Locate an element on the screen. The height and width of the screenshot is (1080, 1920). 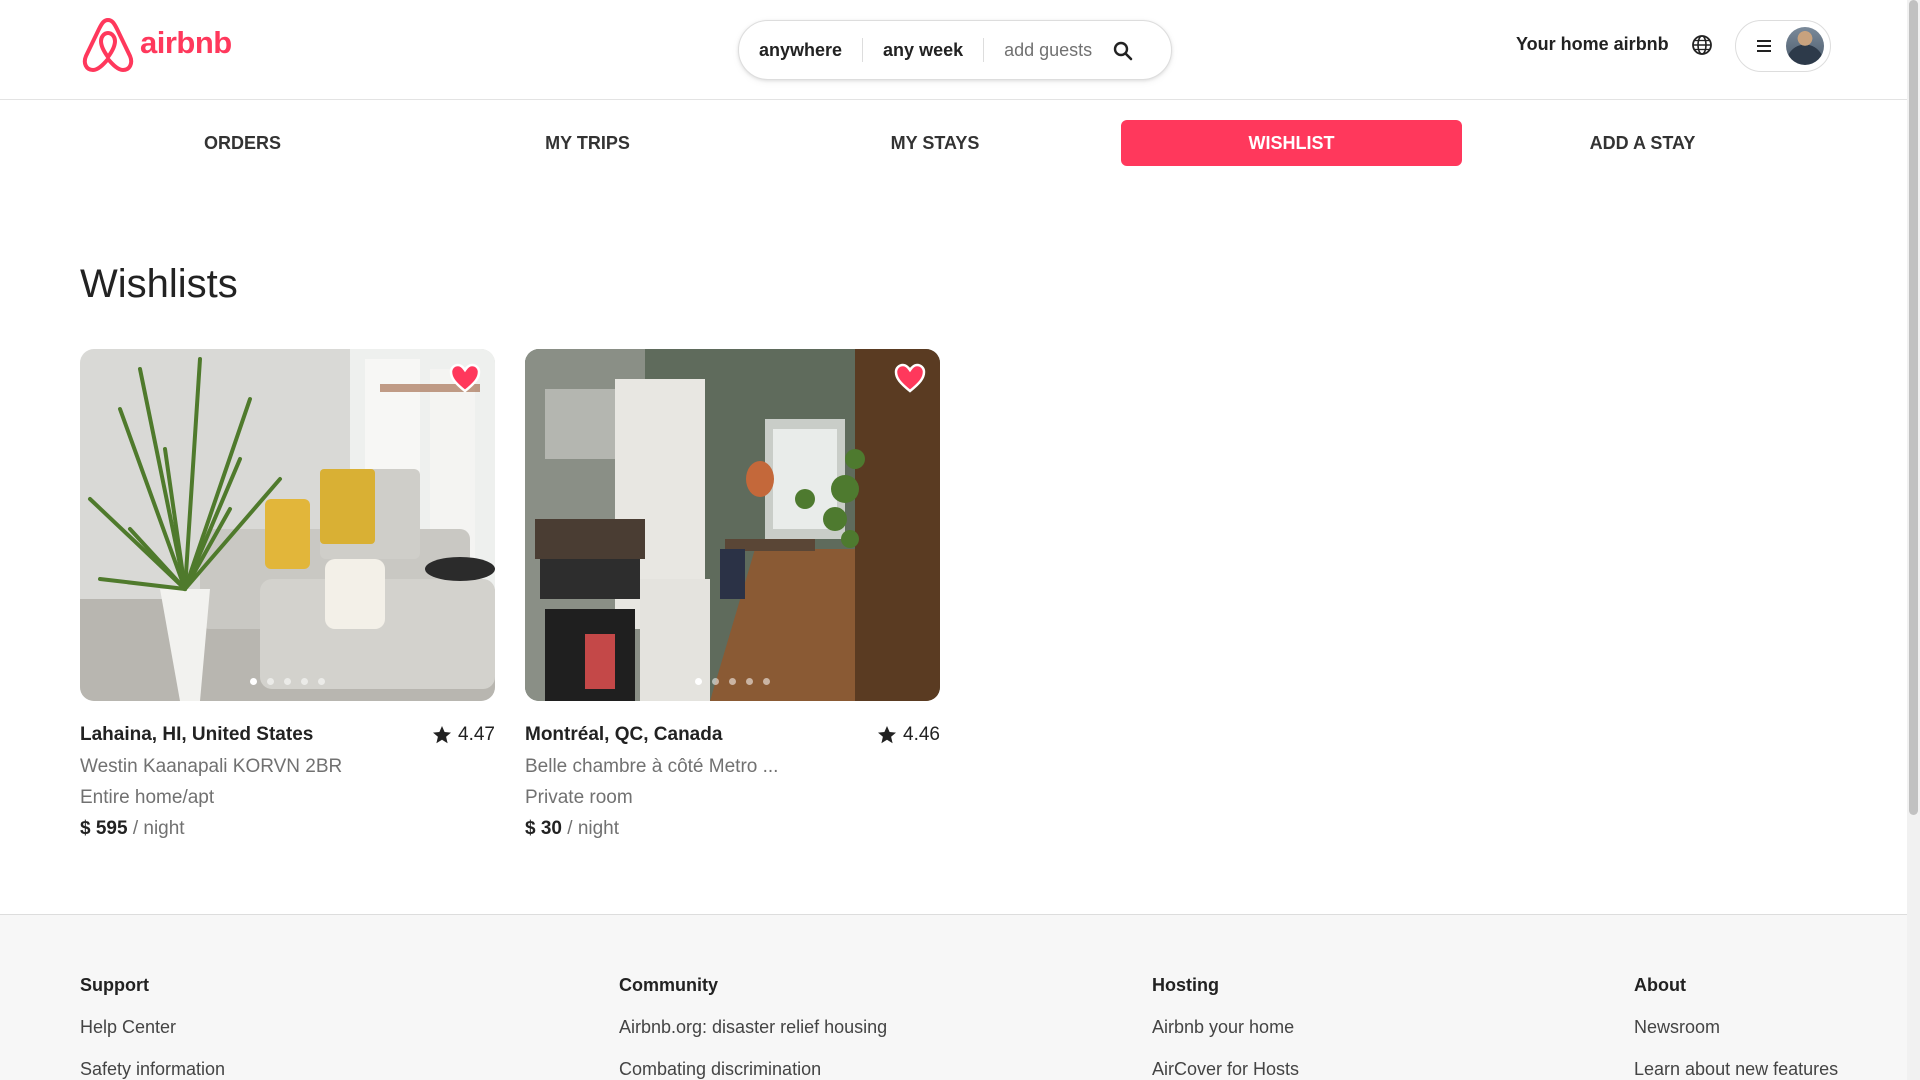
kitchen-photo is located at coordinates (732, 525).